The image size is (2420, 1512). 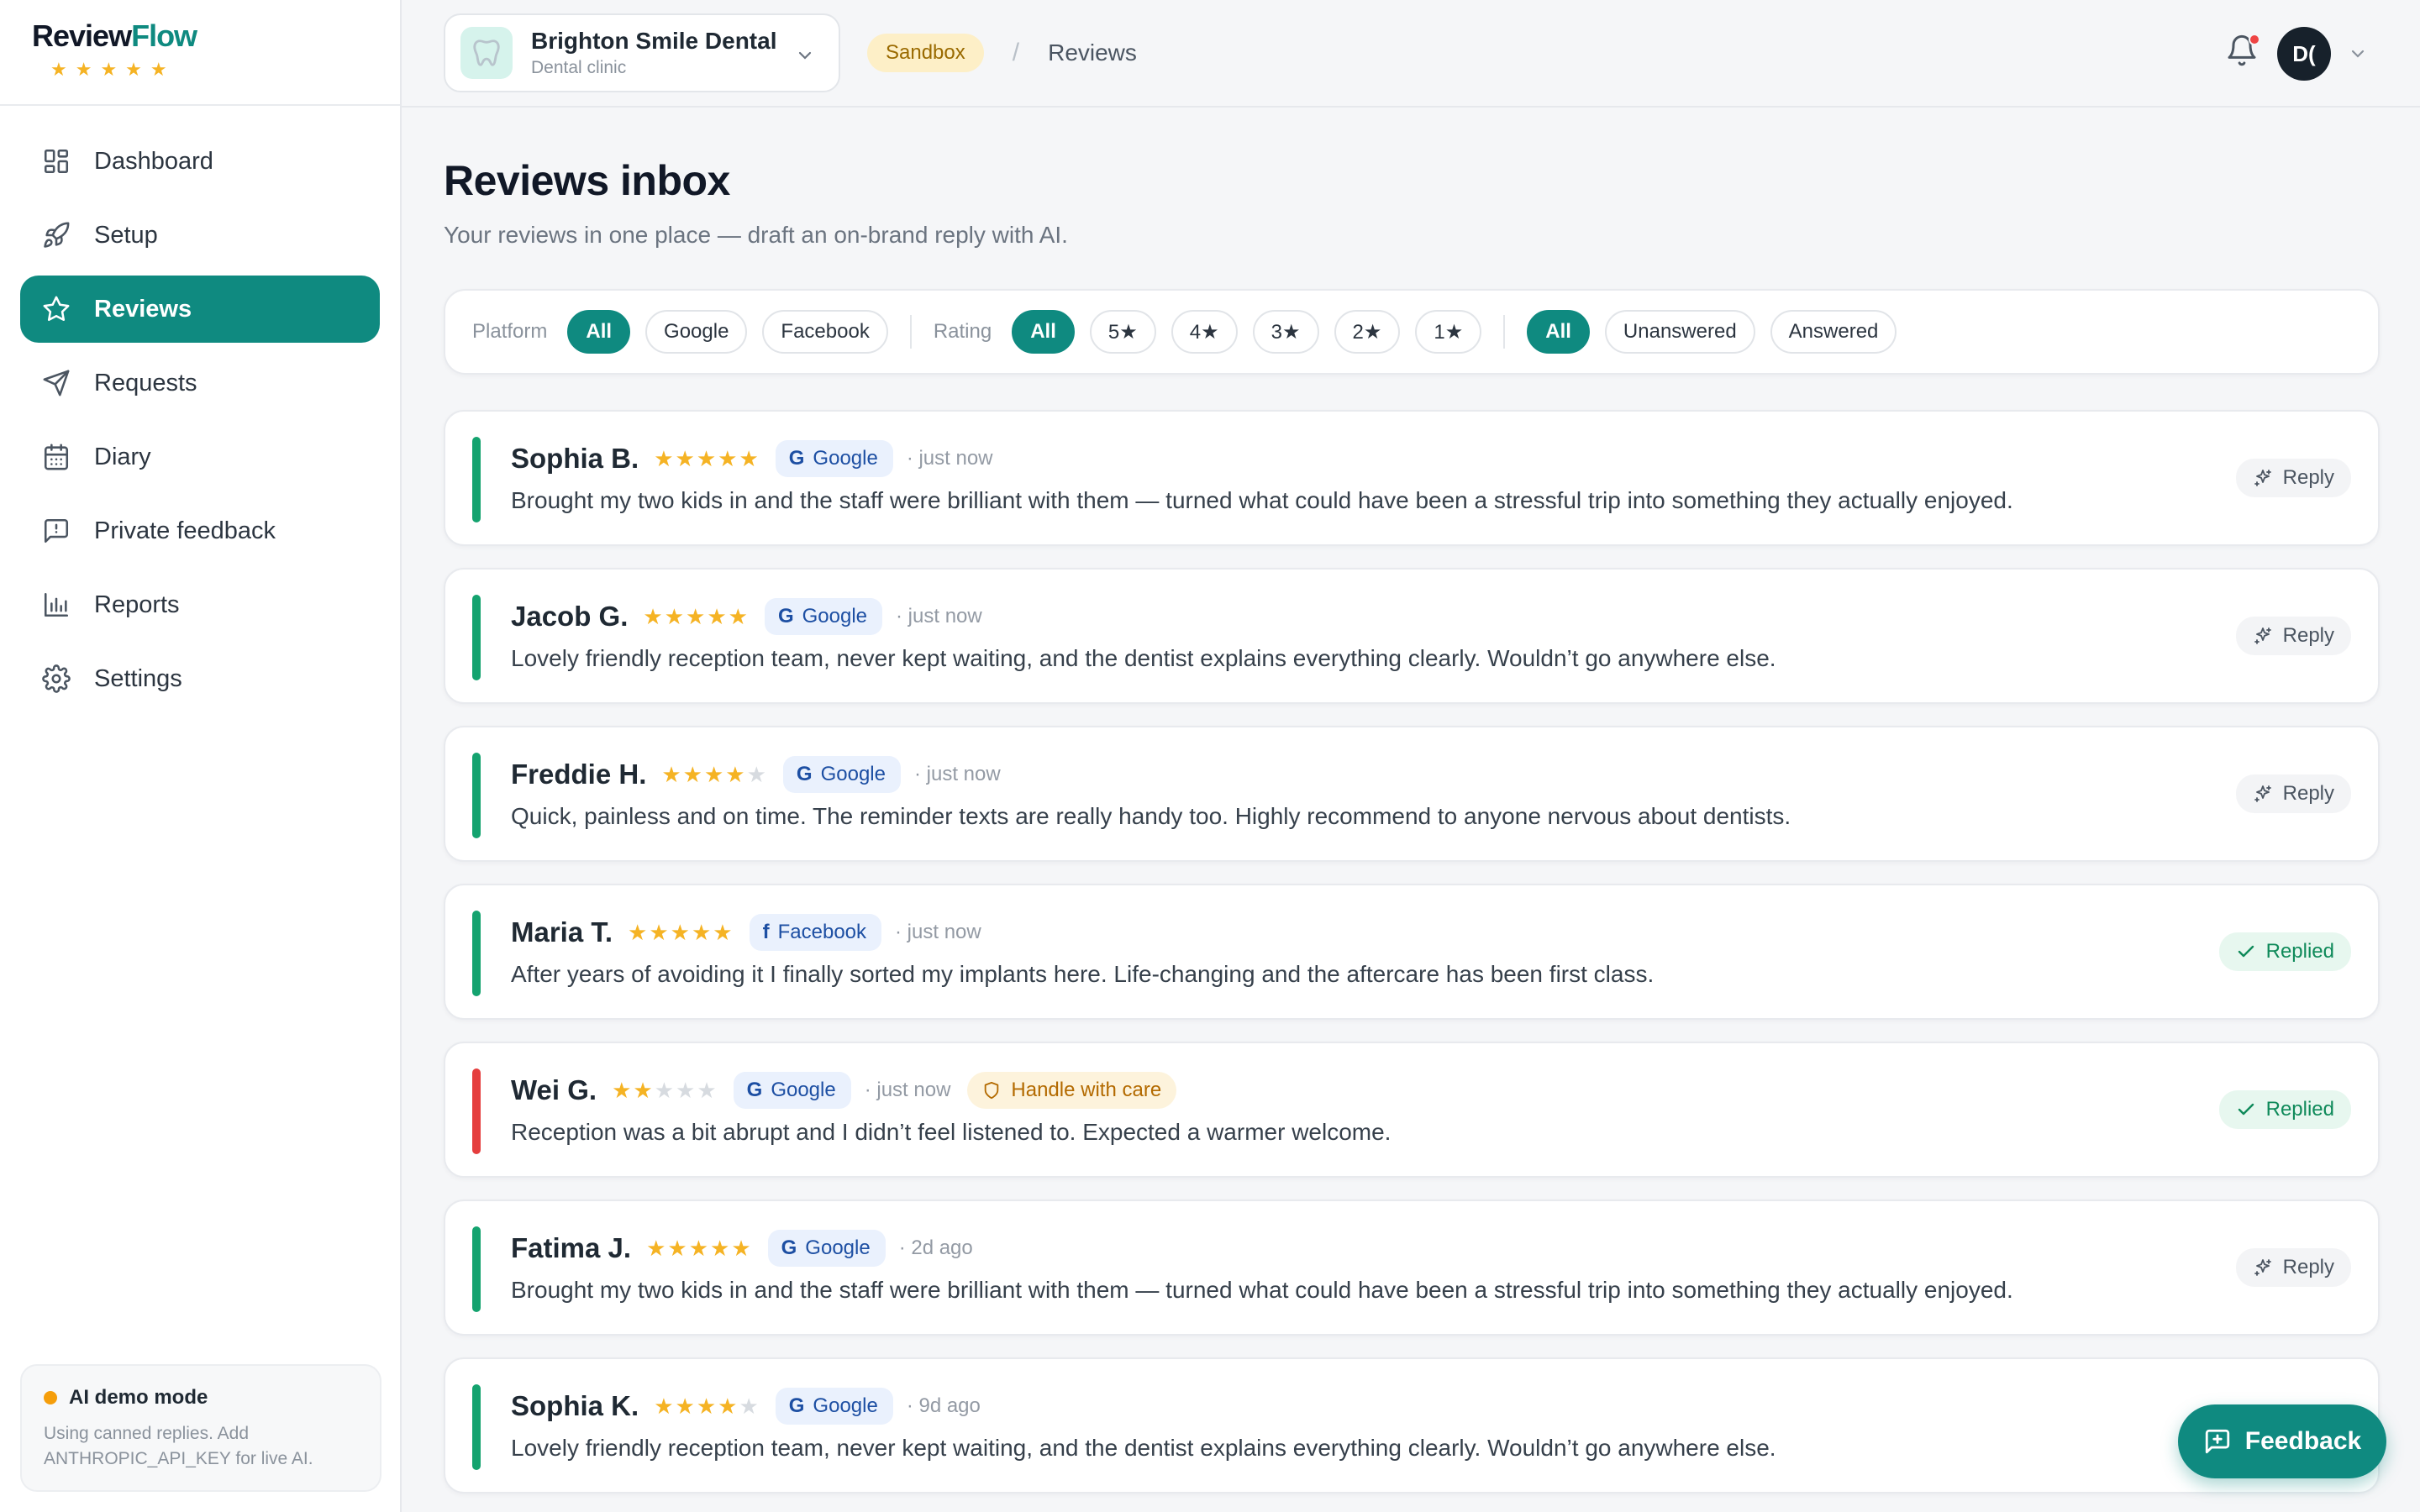 What do you see at coordinates (1092, 52) in the screenshot?
I see `breadcrumb: Reviews` at bounding box center [1092, 52].